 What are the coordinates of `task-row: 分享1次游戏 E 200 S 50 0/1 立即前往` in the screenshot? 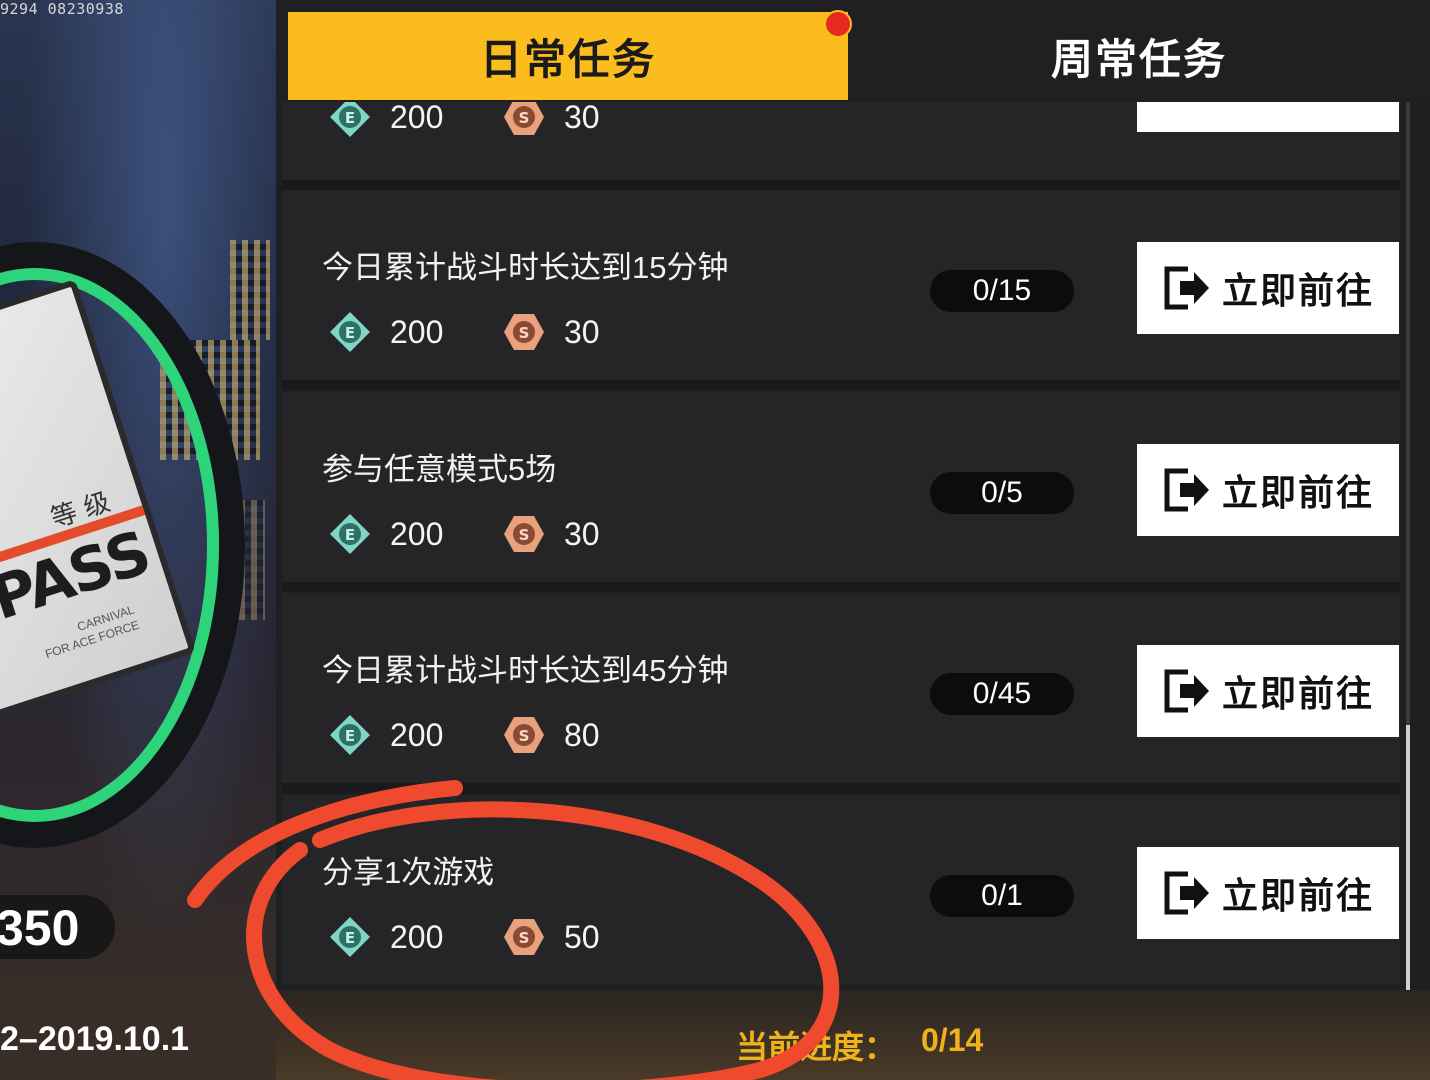 It's located at (841, 890).